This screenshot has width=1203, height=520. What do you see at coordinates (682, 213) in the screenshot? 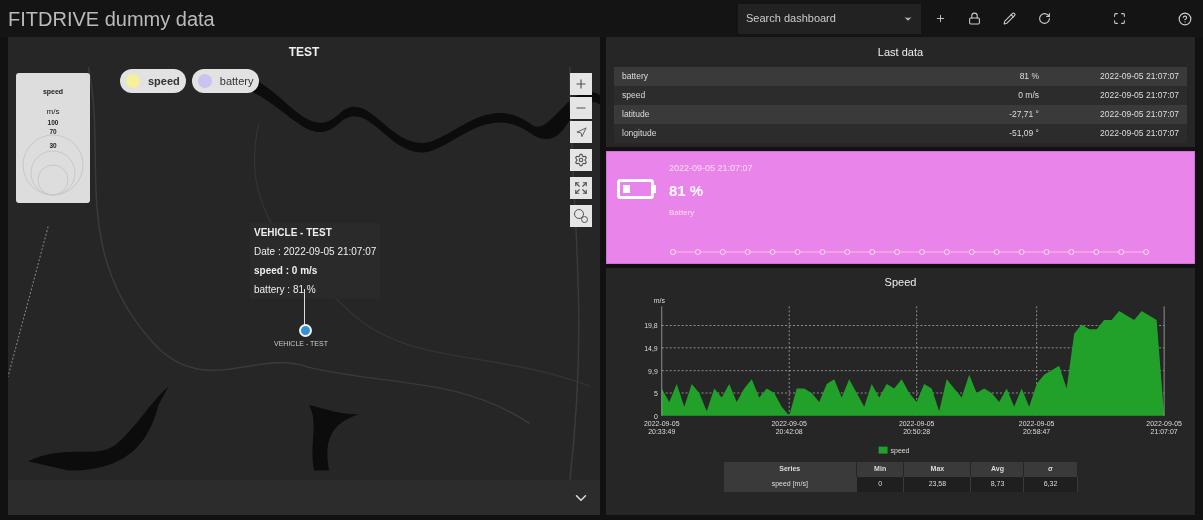
I see `card-label: Battery` at bounding box center [682, 213].